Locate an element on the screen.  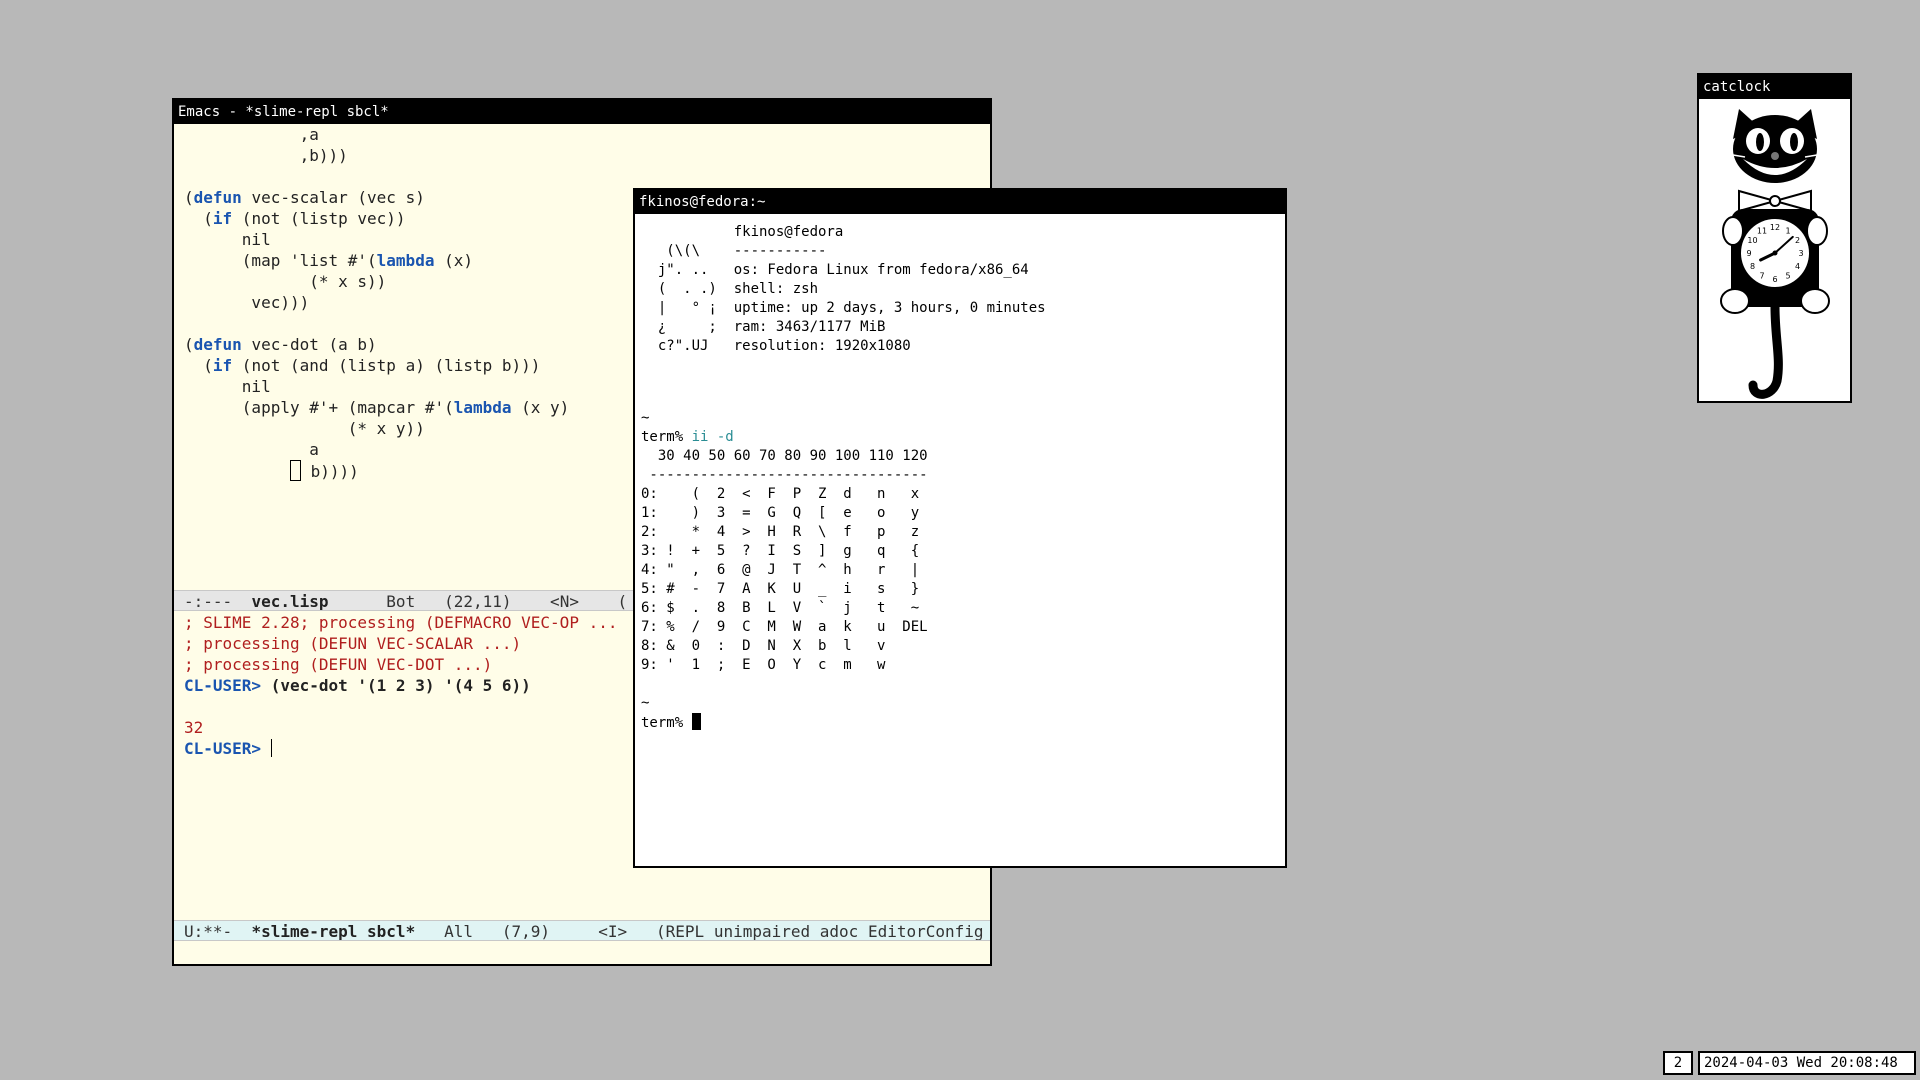
terminal-output-line: 3: ! + 5 ? I S ] g q { is located at coordinates (780, 551).